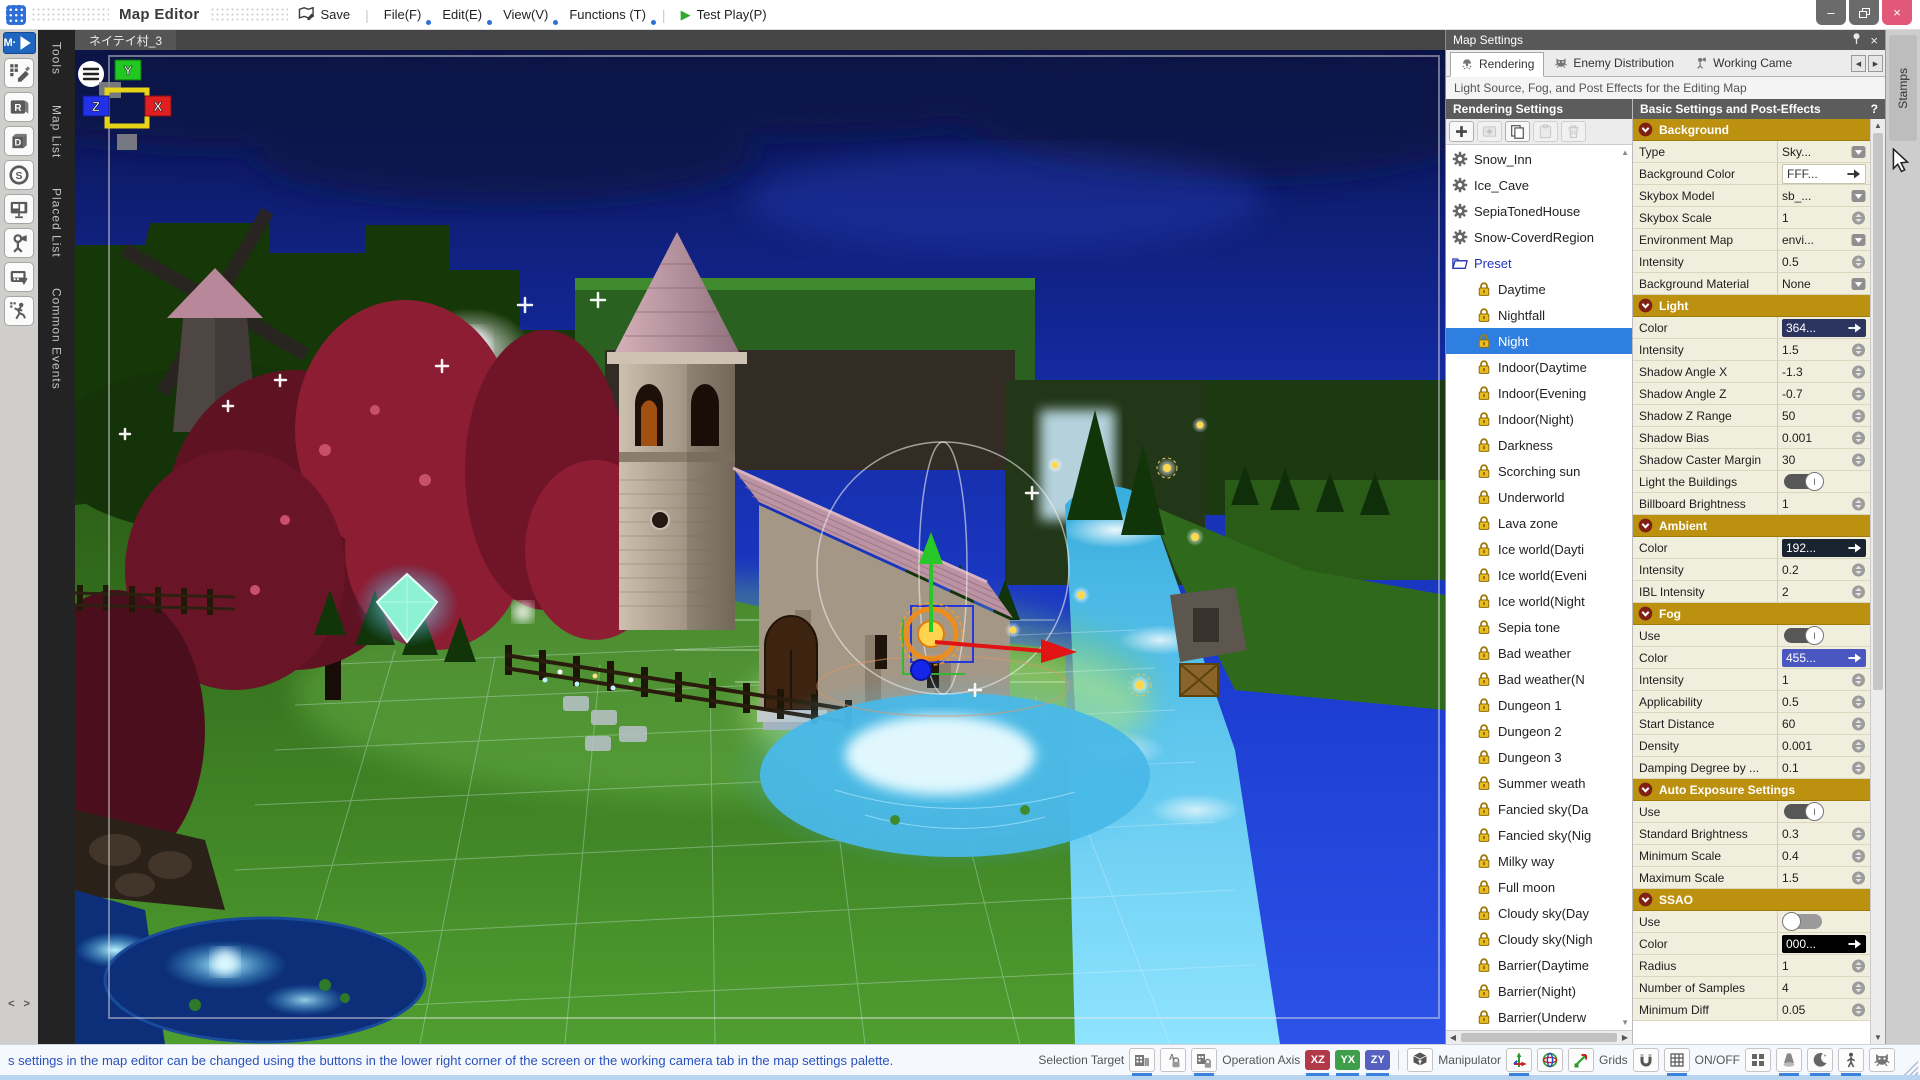 Image resolution: width=1920 pixels, height=1080 pixels. I want to click on tab-scroll-left: ◀, so click(1858, 63).